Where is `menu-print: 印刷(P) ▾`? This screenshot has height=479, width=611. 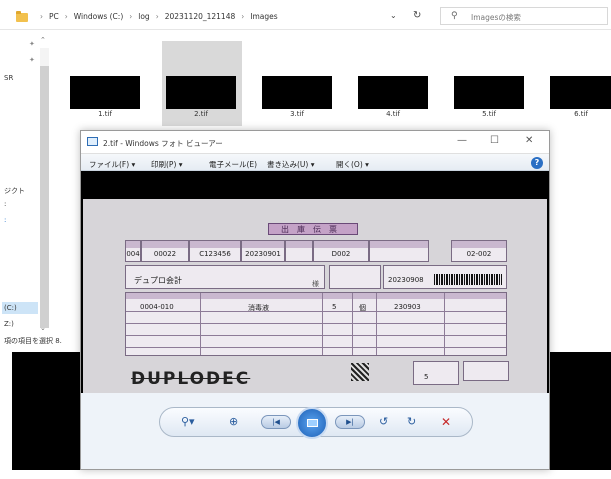
menu-print: 印刷(P) ▾ is located at coordinates (167, 164).